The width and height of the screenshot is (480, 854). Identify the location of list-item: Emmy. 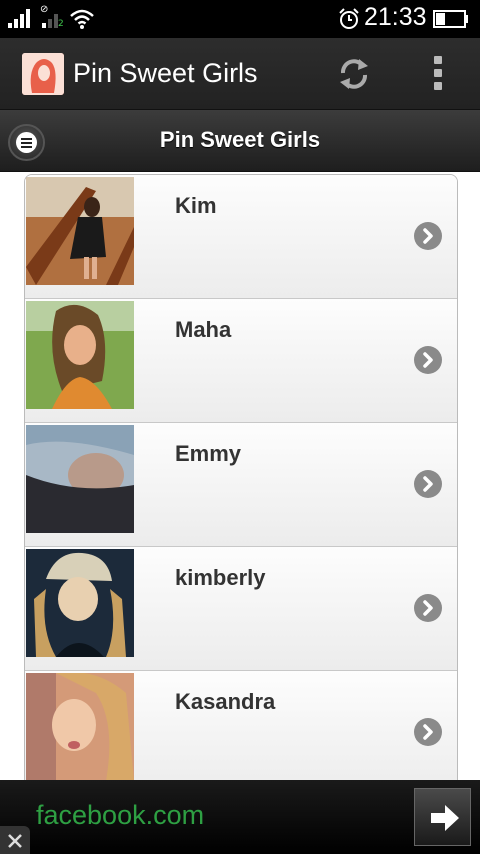
(241, 485).